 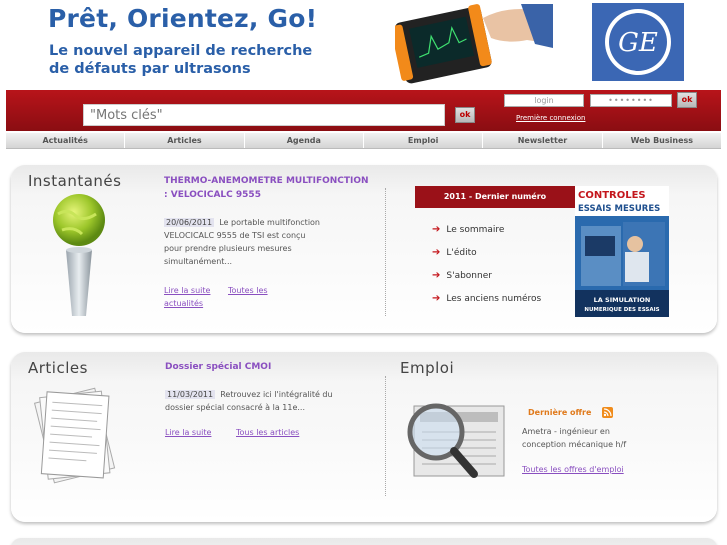 What do you see at coordinates (573, 469) in the screenshot?
I see `all-offers-link: Toutes les offres d'emploi` at bounding box center [573, 469].